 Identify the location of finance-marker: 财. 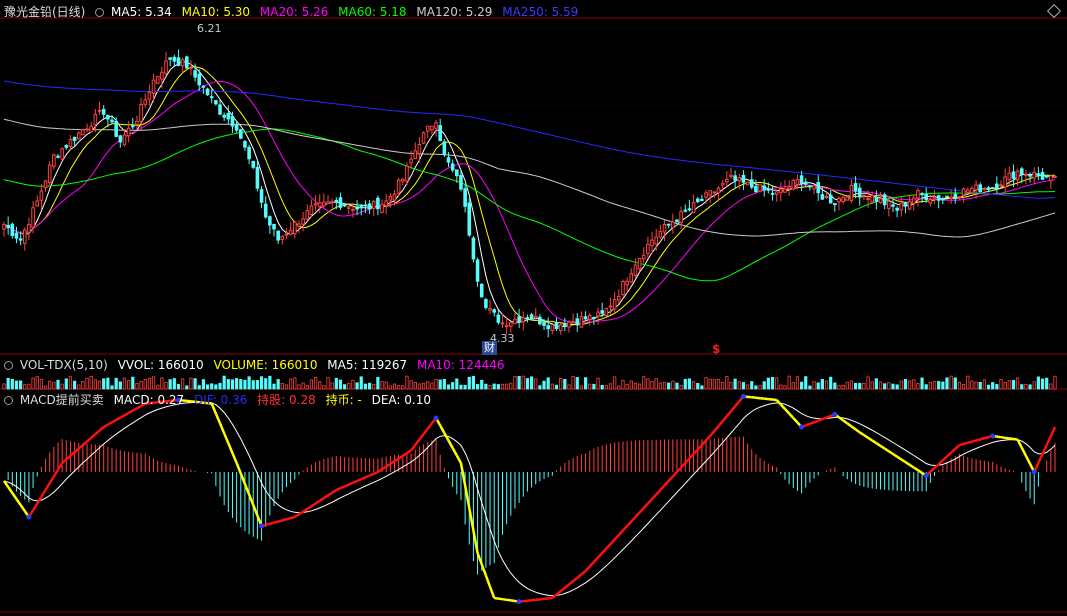
(489, 348).